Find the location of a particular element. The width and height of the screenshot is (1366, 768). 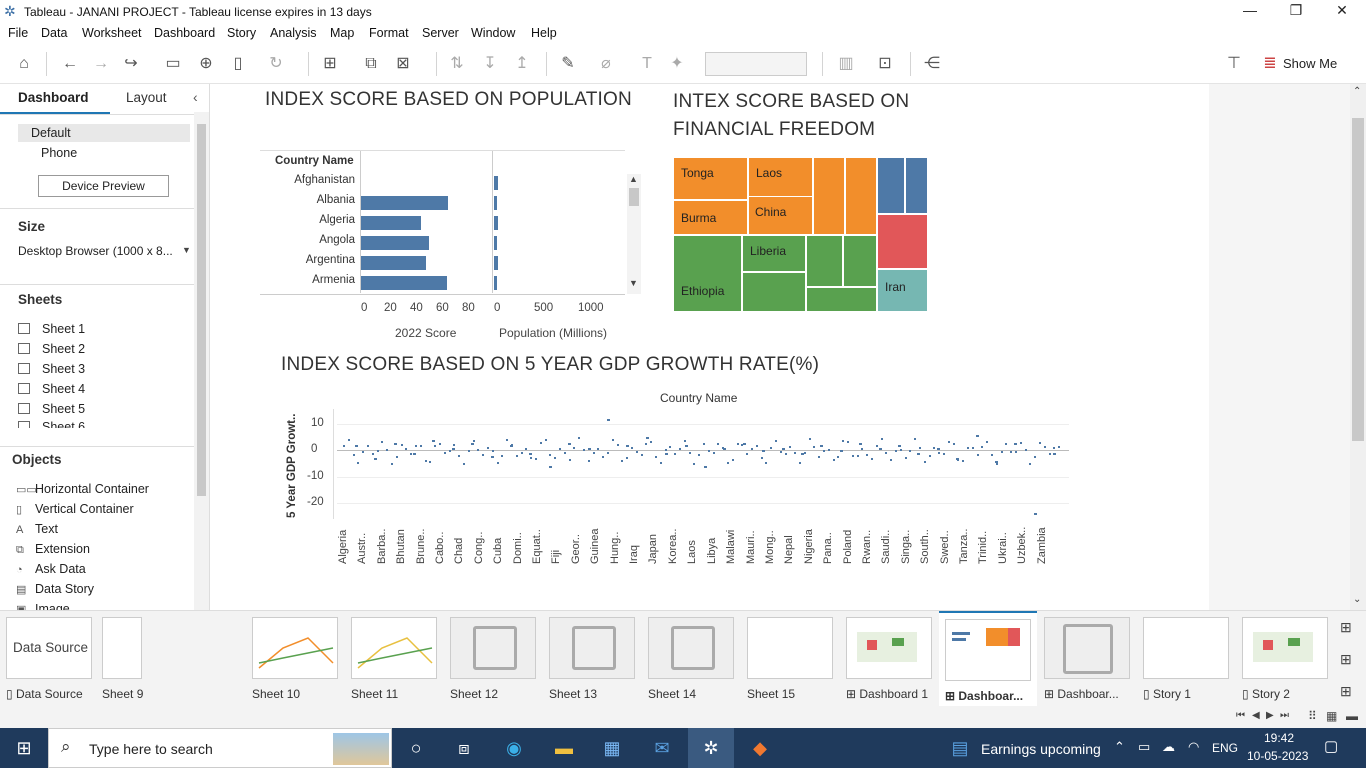

undo-icon: ← is located at coordinates (70, 64).